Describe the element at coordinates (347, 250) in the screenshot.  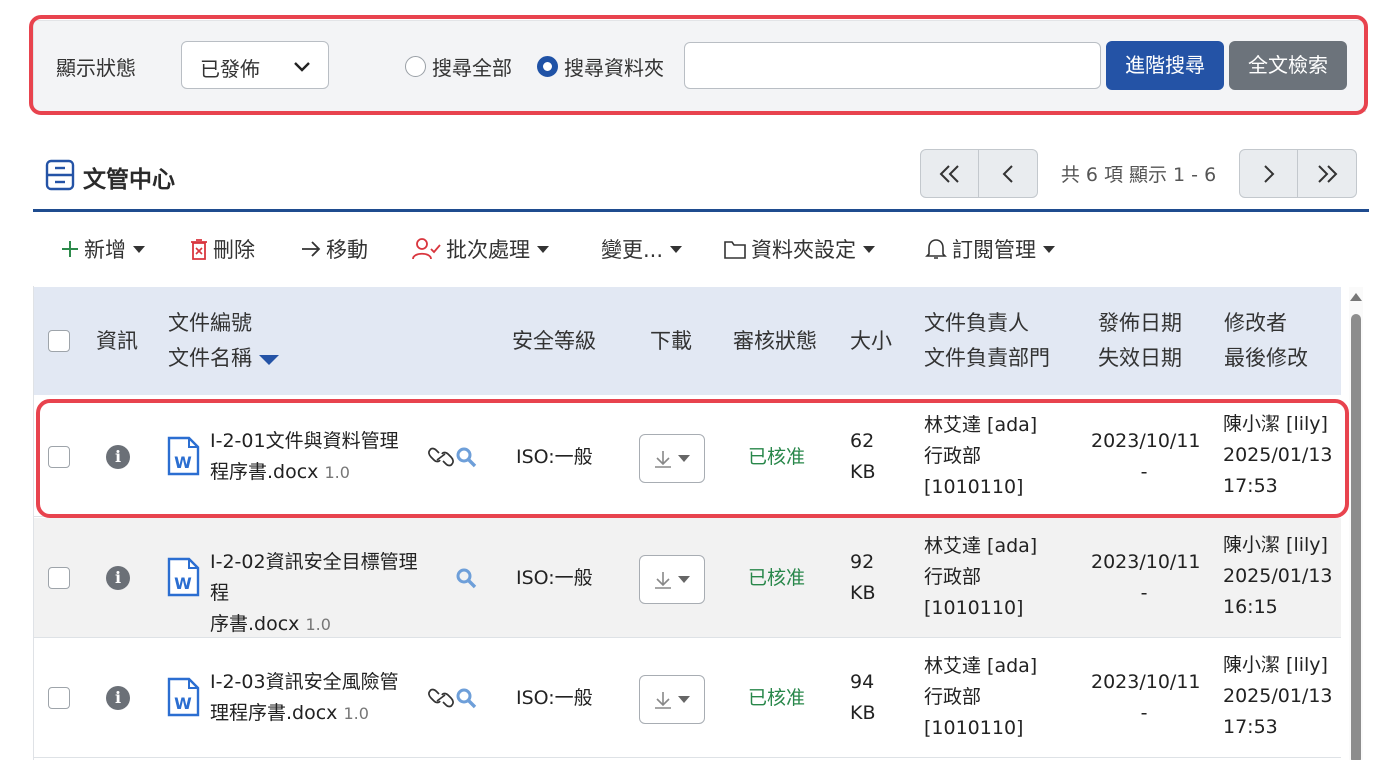
I see `move-label: 移動` at that location.